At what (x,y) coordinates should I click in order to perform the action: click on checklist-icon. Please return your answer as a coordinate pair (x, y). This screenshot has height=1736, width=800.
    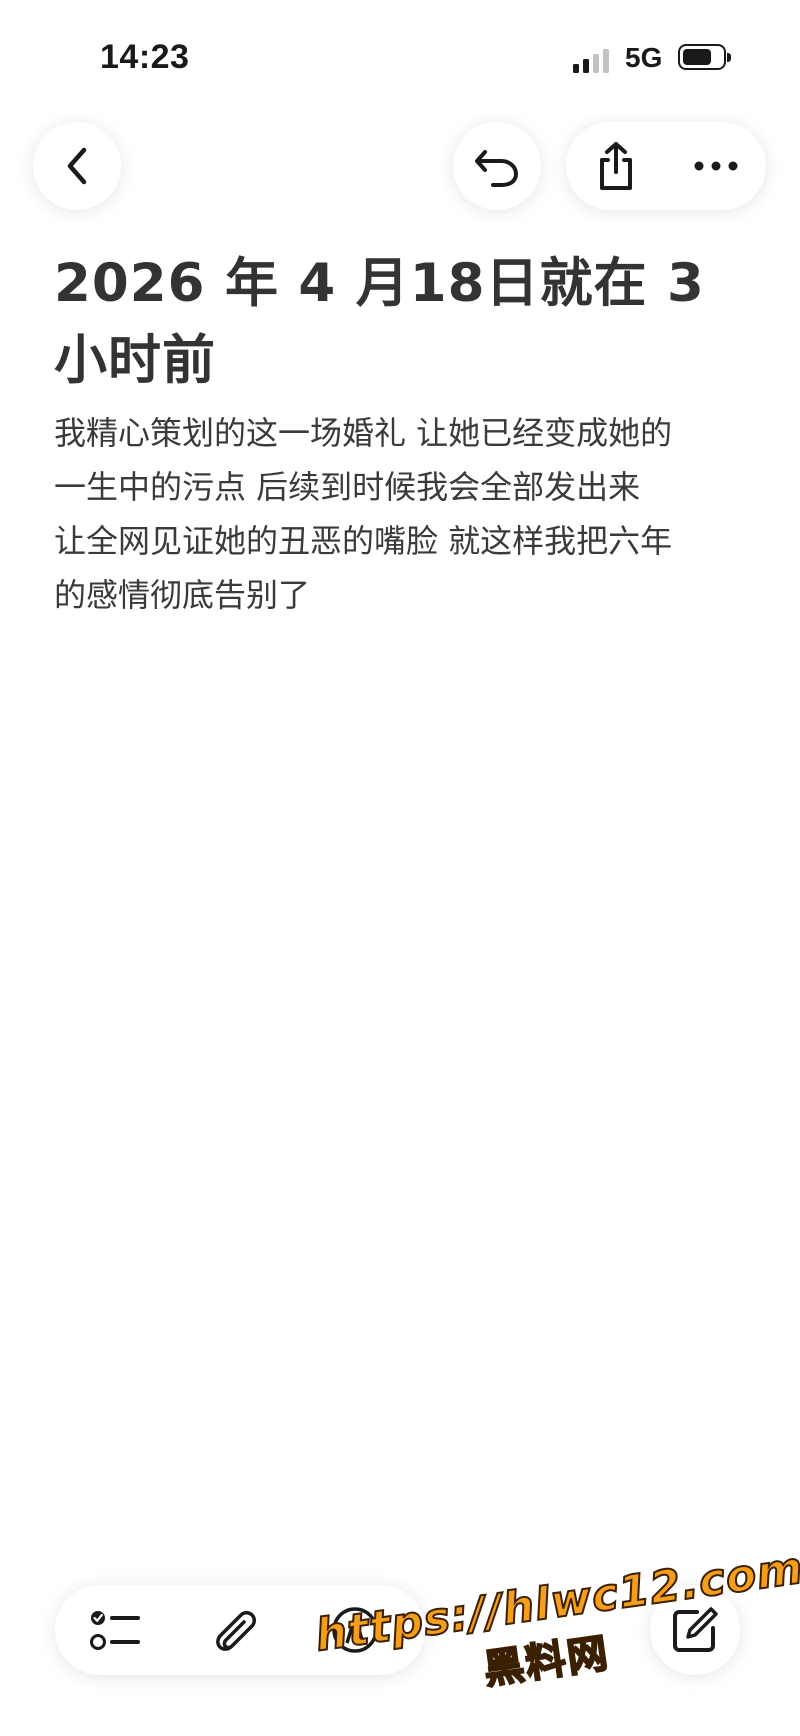
    Looking at the image, I should click on (115, 1630).